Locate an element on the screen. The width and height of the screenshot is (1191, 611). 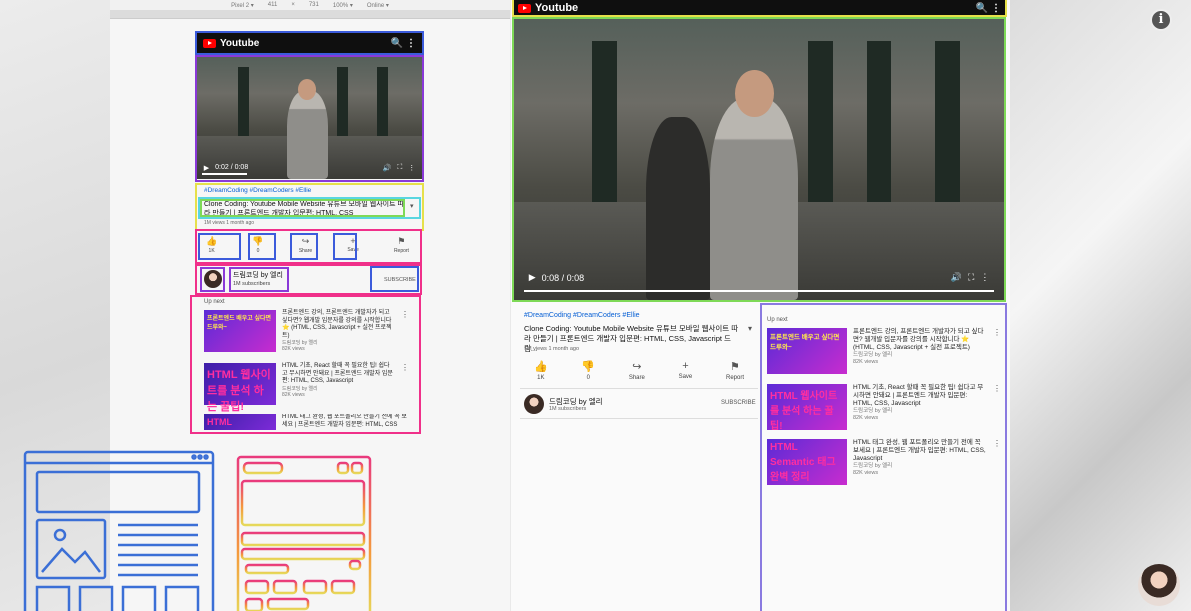
share-outline is located at coordinates (304, 246).